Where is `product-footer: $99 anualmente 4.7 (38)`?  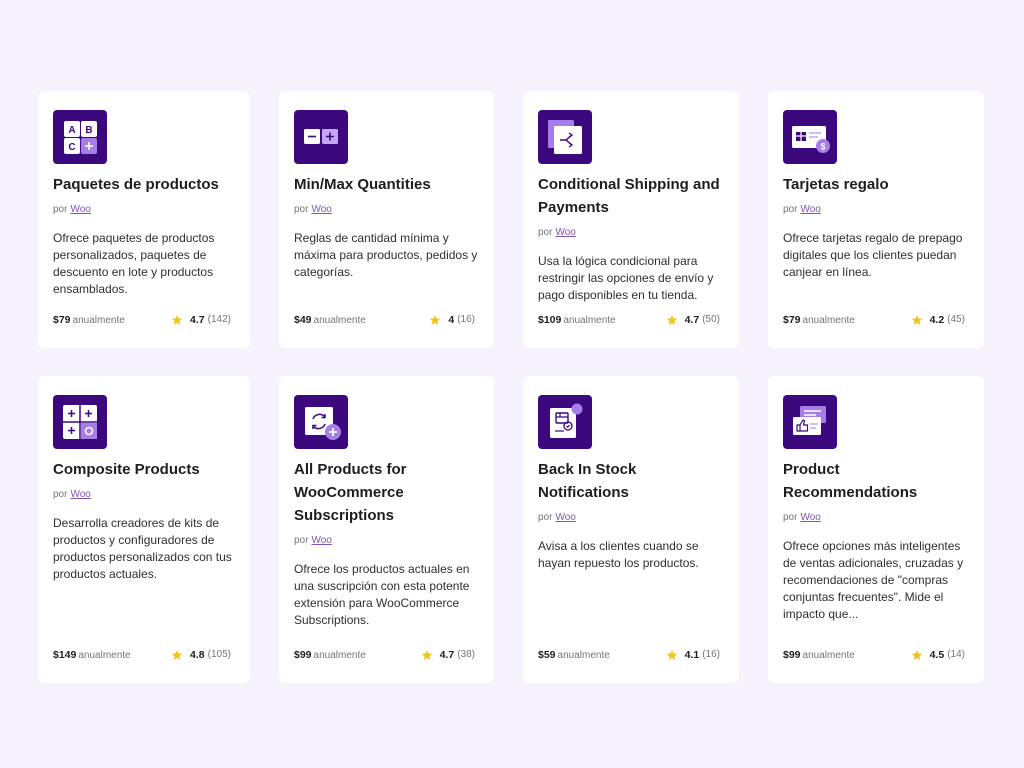
product-footer: $99 anualmente 4.7 (38) is located at coordinates (384, 655).